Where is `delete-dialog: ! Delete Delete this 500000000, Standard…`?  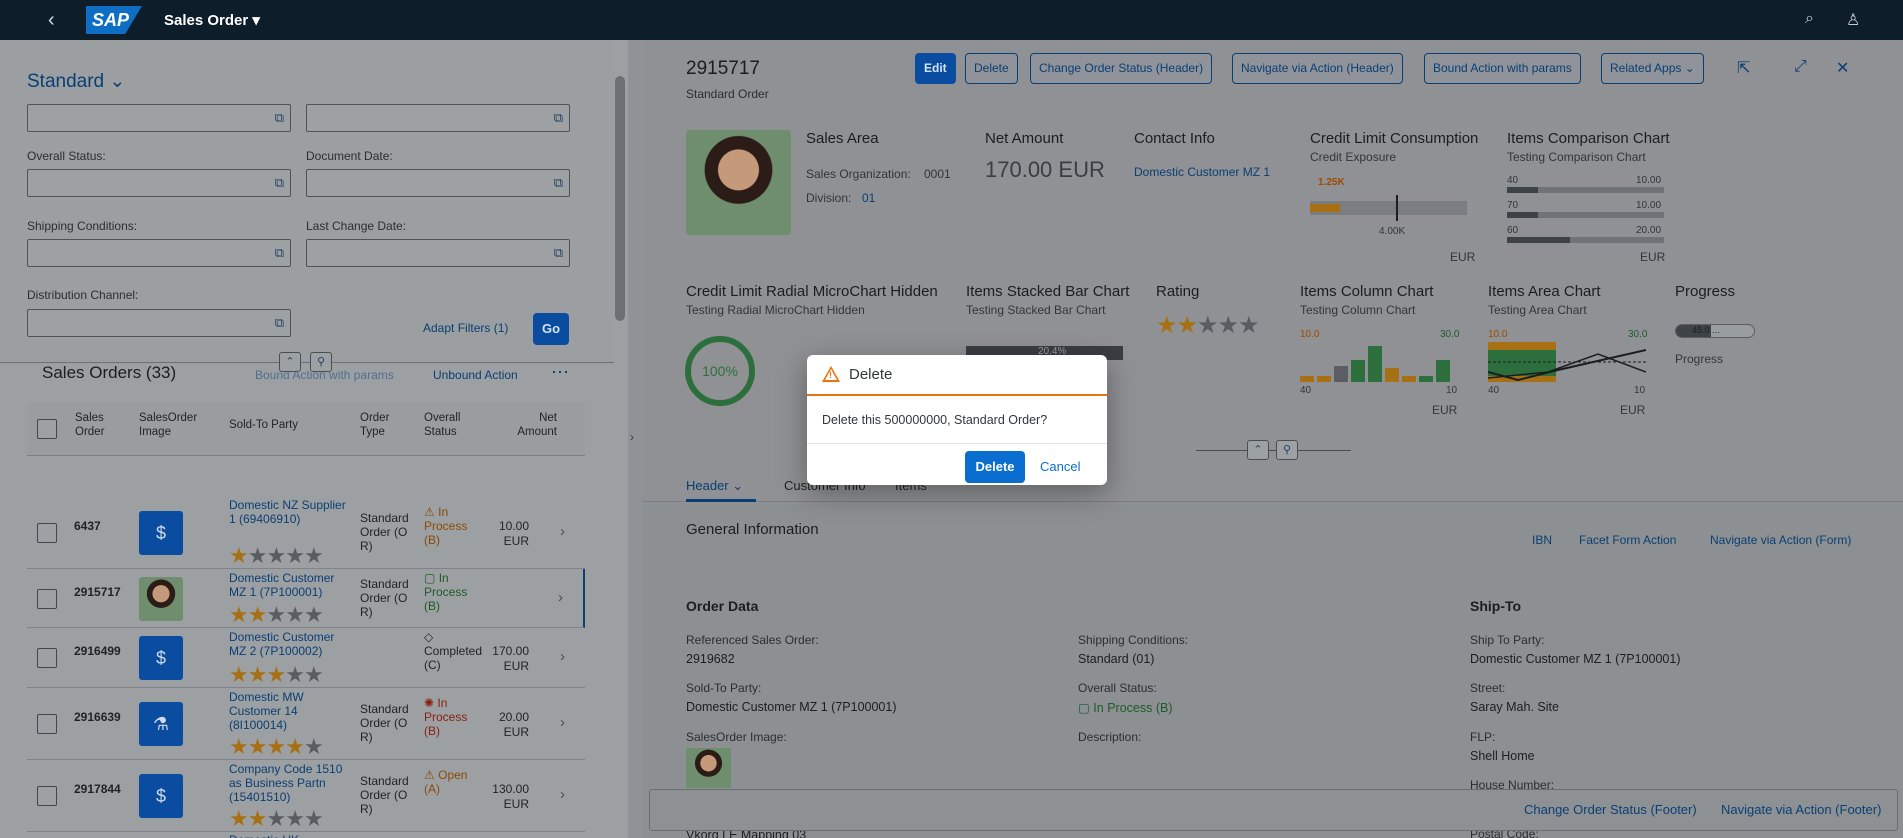 delete-dialog: ! Delete Delete this 500000000, Standard… is located at coordinates (957, 420).